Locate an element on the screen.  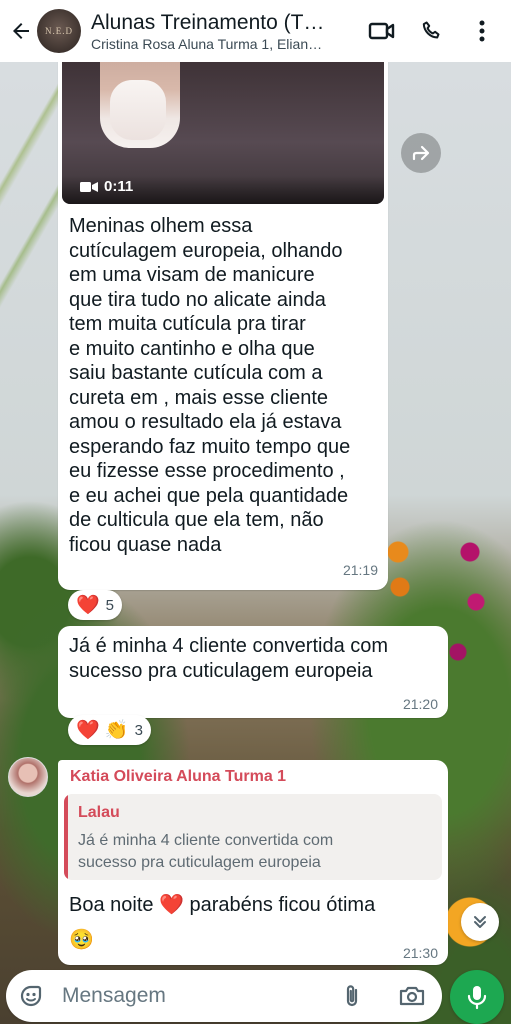
quoted-author: Lalau is located at coordinates (99, 812).